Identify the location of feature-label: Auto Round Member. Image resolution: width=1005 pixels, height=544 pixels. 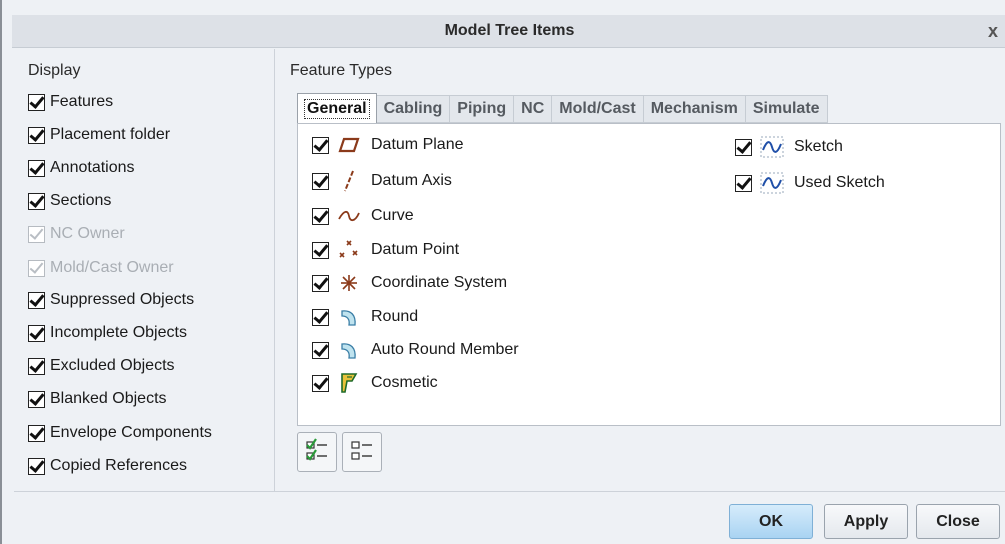
(445, 349).